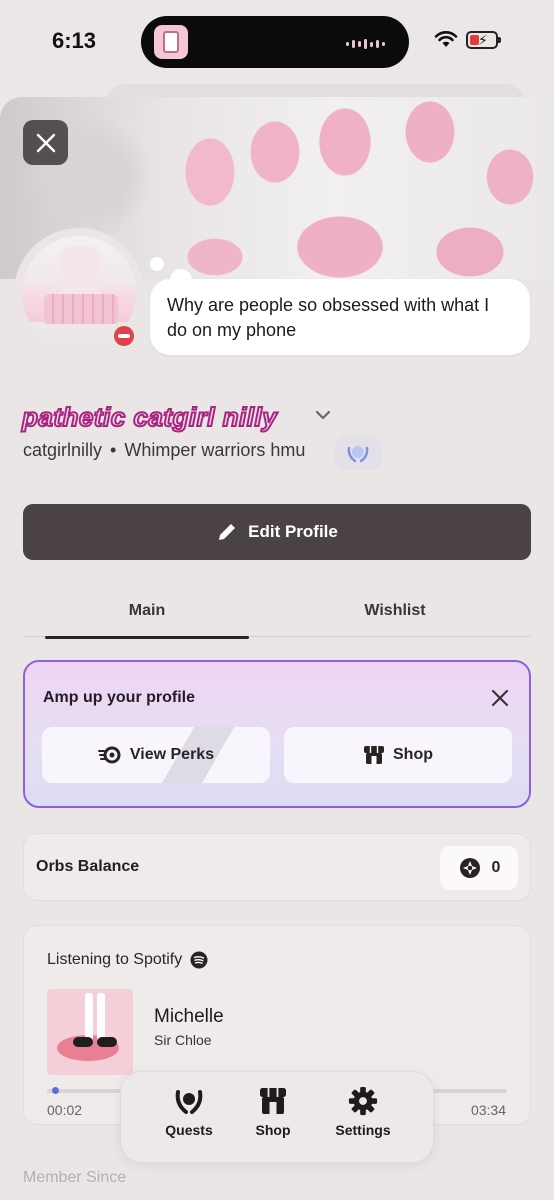 This screenshot has width=554, height=1200. Describe the element at coordinates (90, 1032) in the screenshot. I see `album-art` at that location.